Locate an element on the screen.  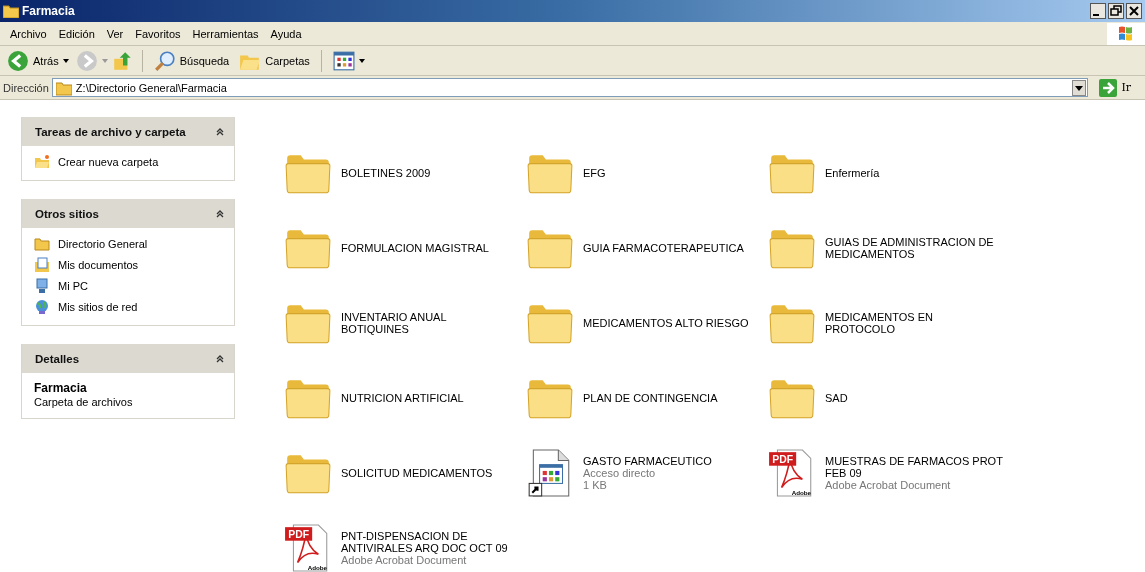
go-arrow-icon is located at coordinates (1108, 87).